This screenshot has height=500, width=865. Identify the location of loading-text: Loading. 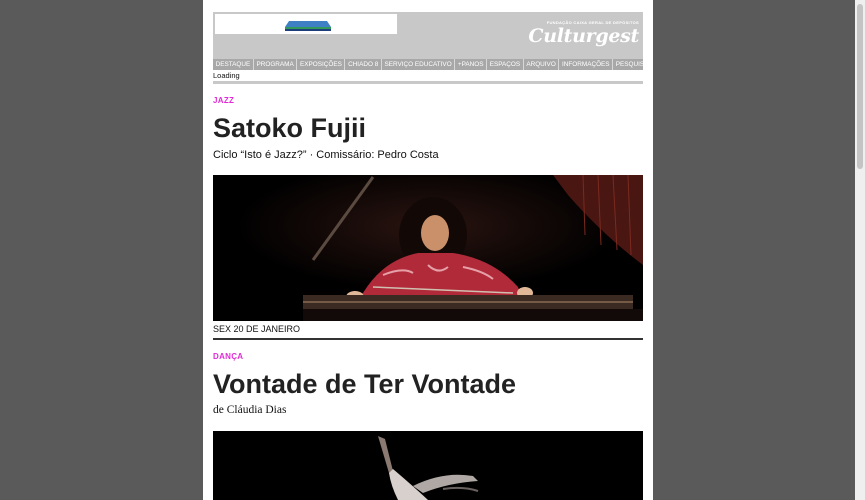
(226, 75).